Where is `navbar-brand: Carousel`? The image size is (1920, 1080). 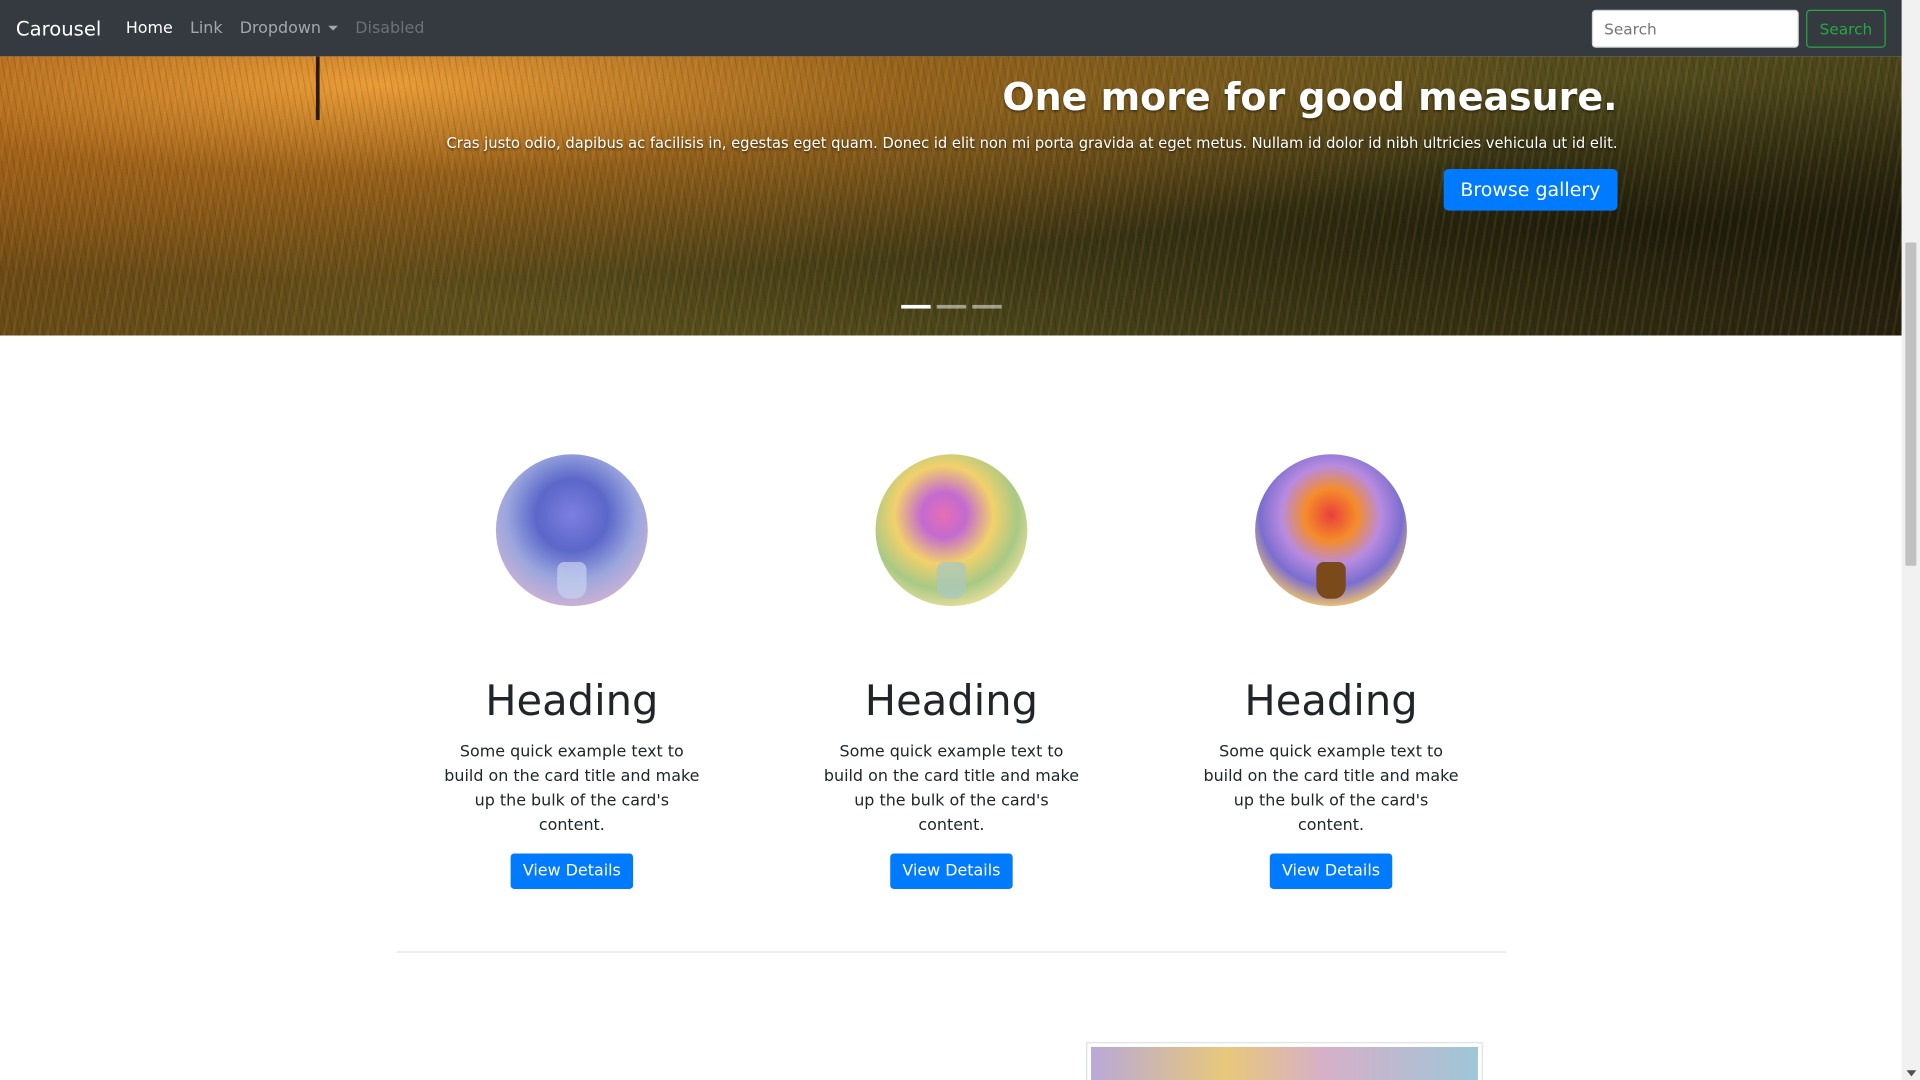 navbar-brand: Carousel is located at coordinates (58, 28).